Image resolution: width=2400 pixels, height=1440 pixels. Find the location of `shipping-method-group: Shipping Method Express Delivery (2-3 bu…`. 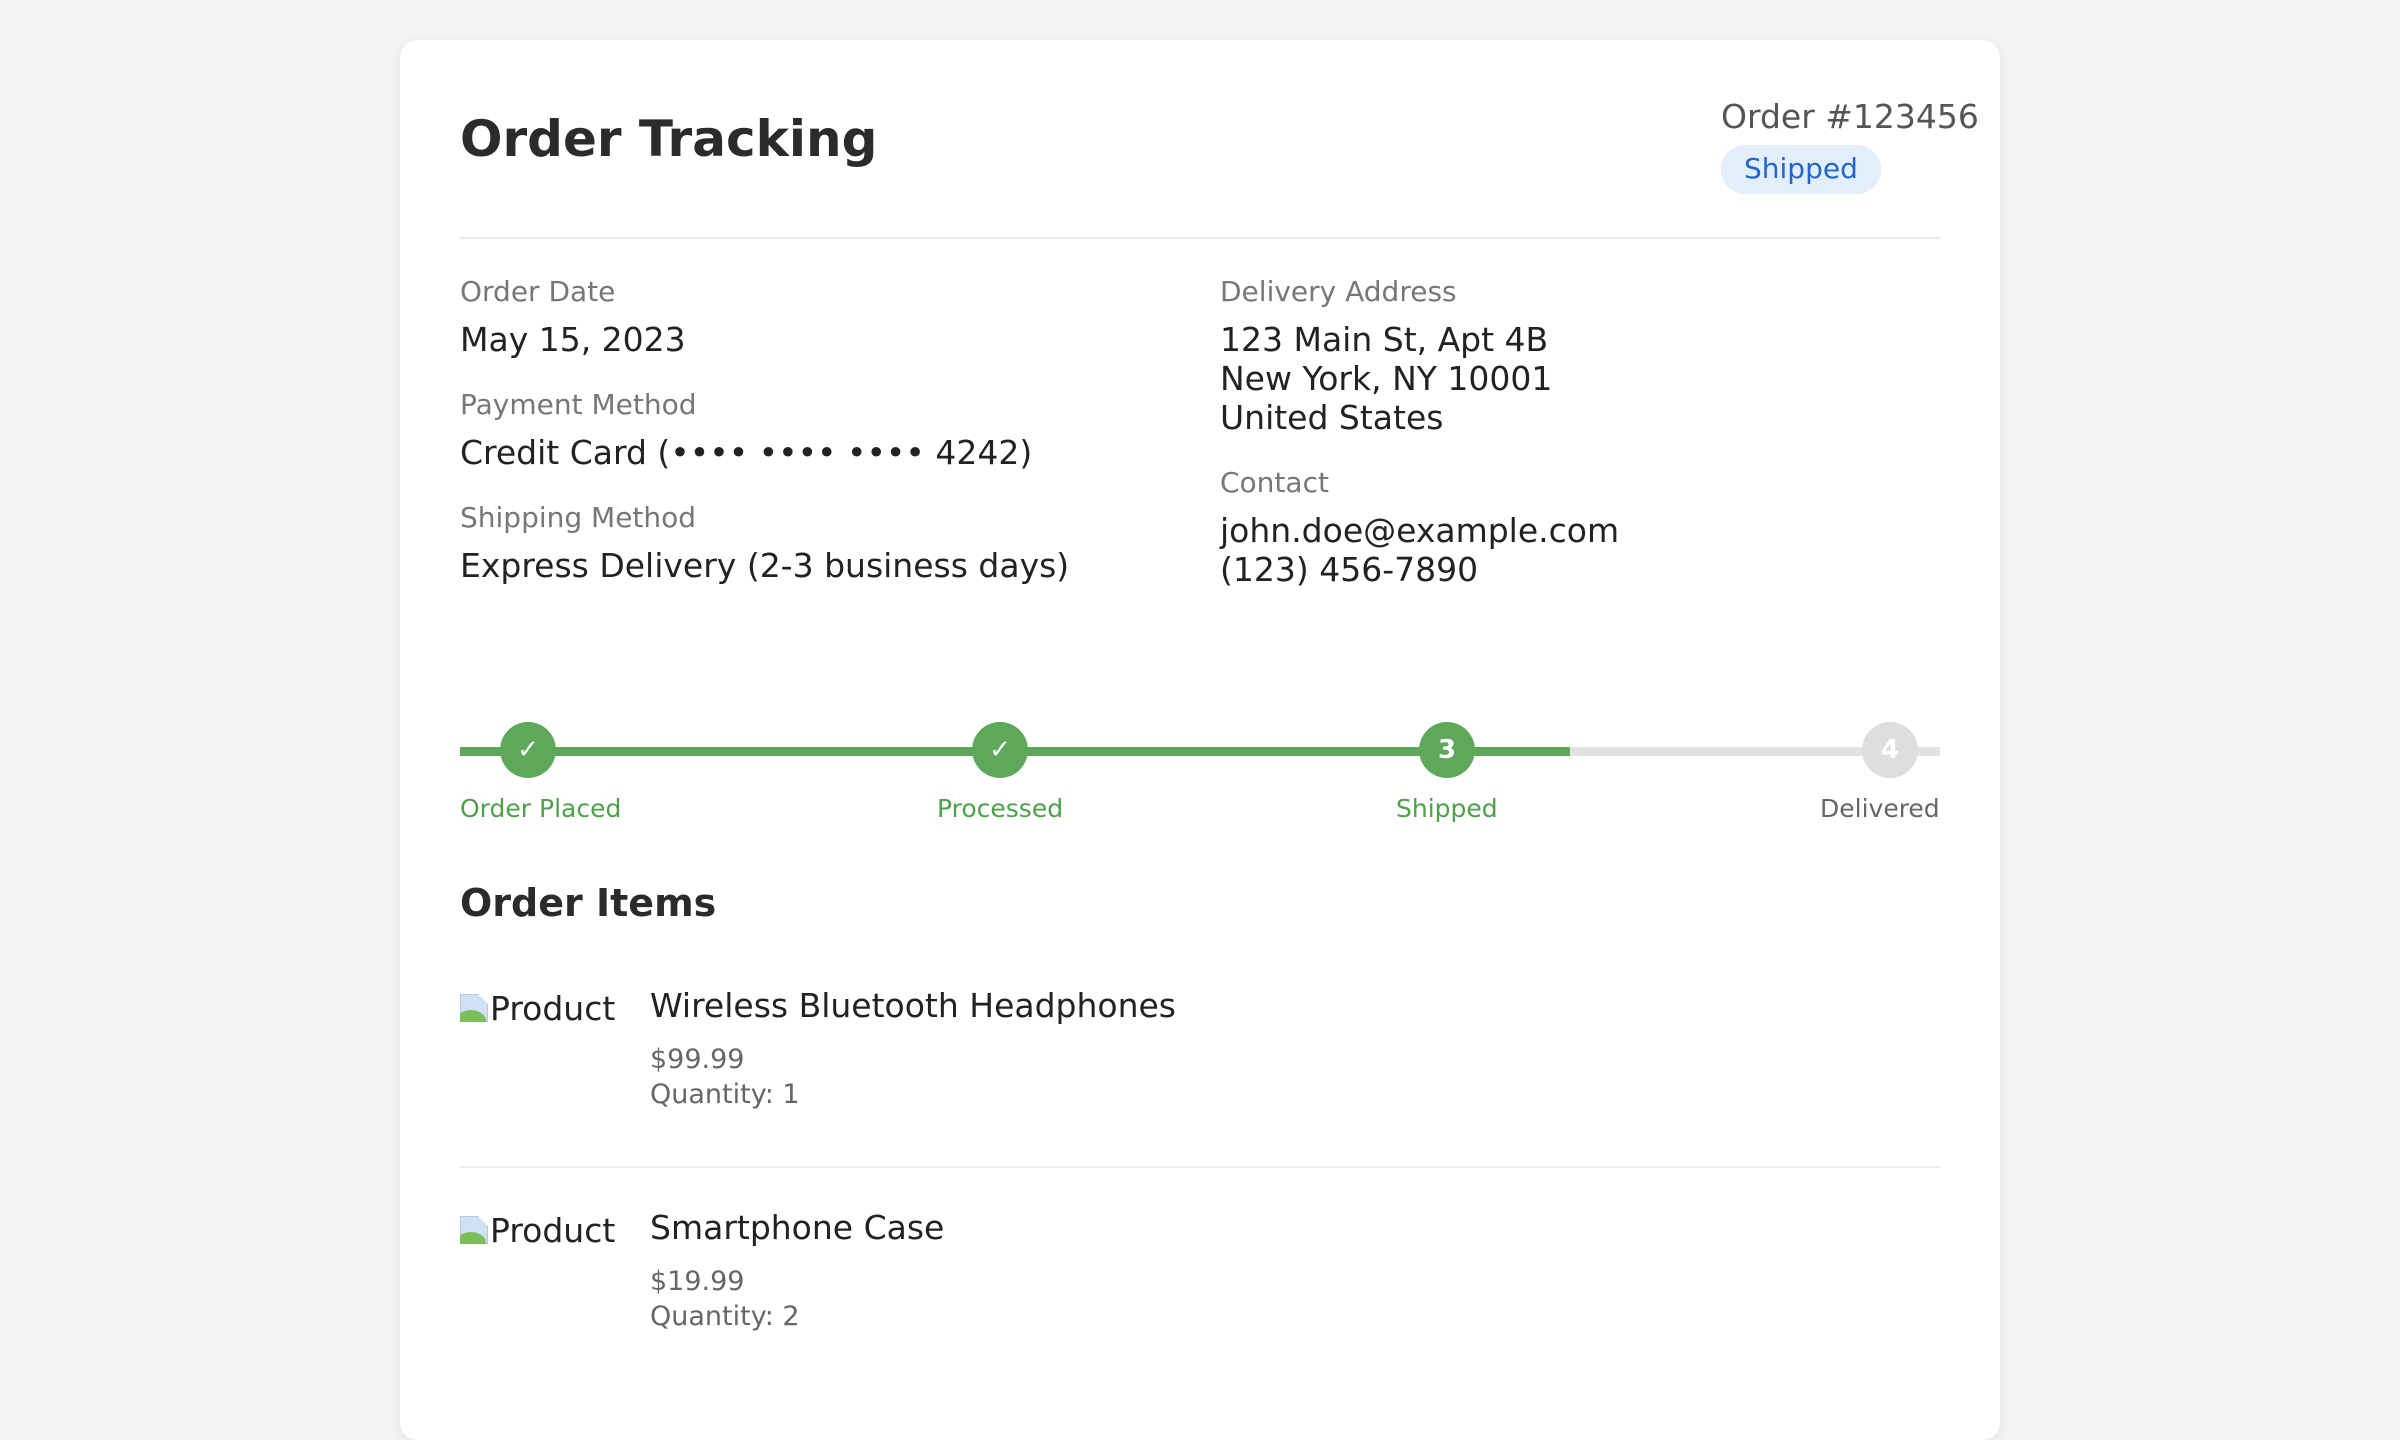

shipping-method-group: Shipping Method Express Delivery (2-3 bu… is located at coordinates (765, 543).